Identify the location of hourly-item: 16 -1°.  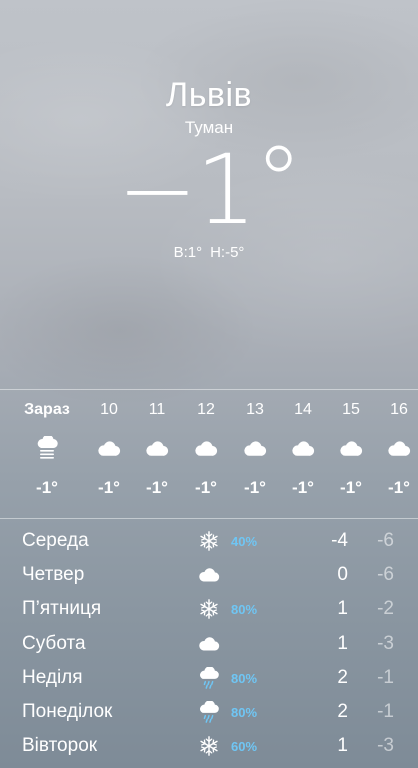
(395, 448).